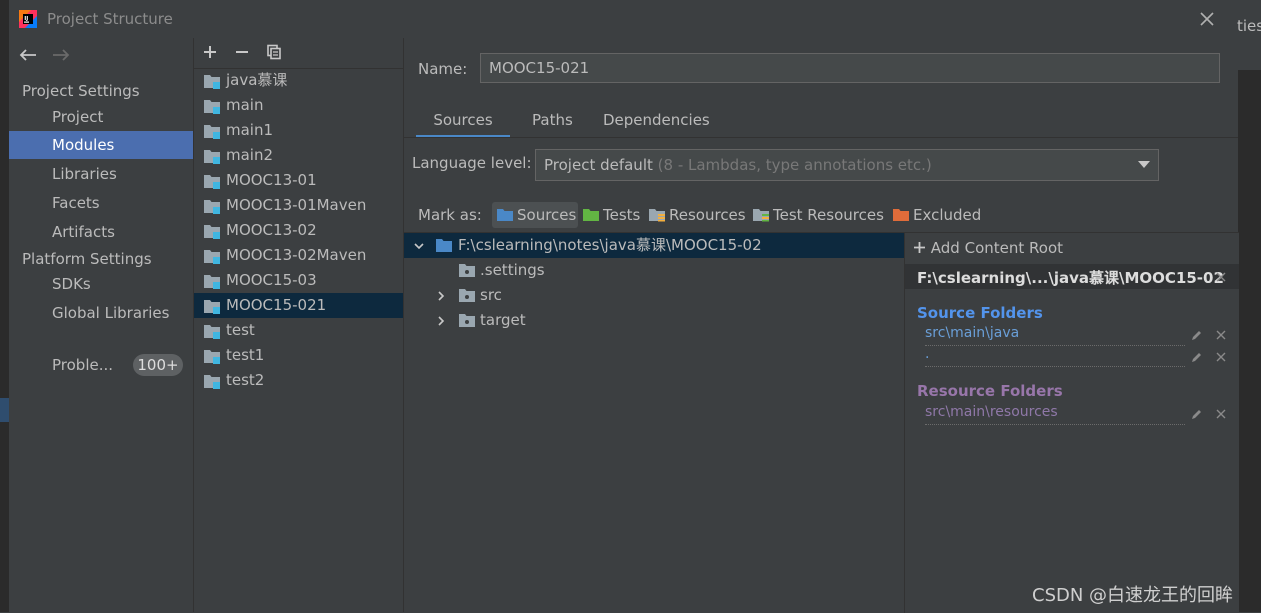 This screenshot has width=1261, height=613. What do you see at coordinates (821, 137) in the screenshot?
I see `tab-divider` at bounding box center [821, 137].